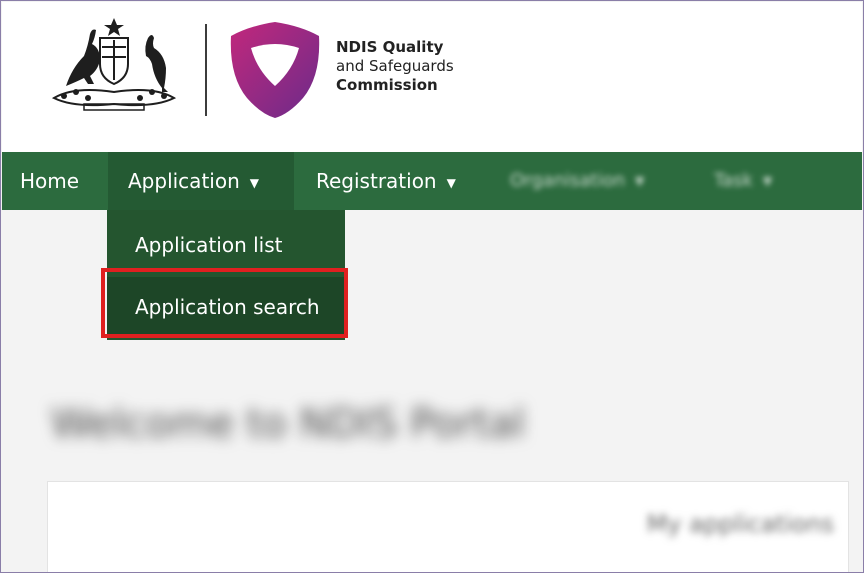 The height and width of the screenshot is (575, 866). I want to click on brand-line3: Commission, so click(387, 85).